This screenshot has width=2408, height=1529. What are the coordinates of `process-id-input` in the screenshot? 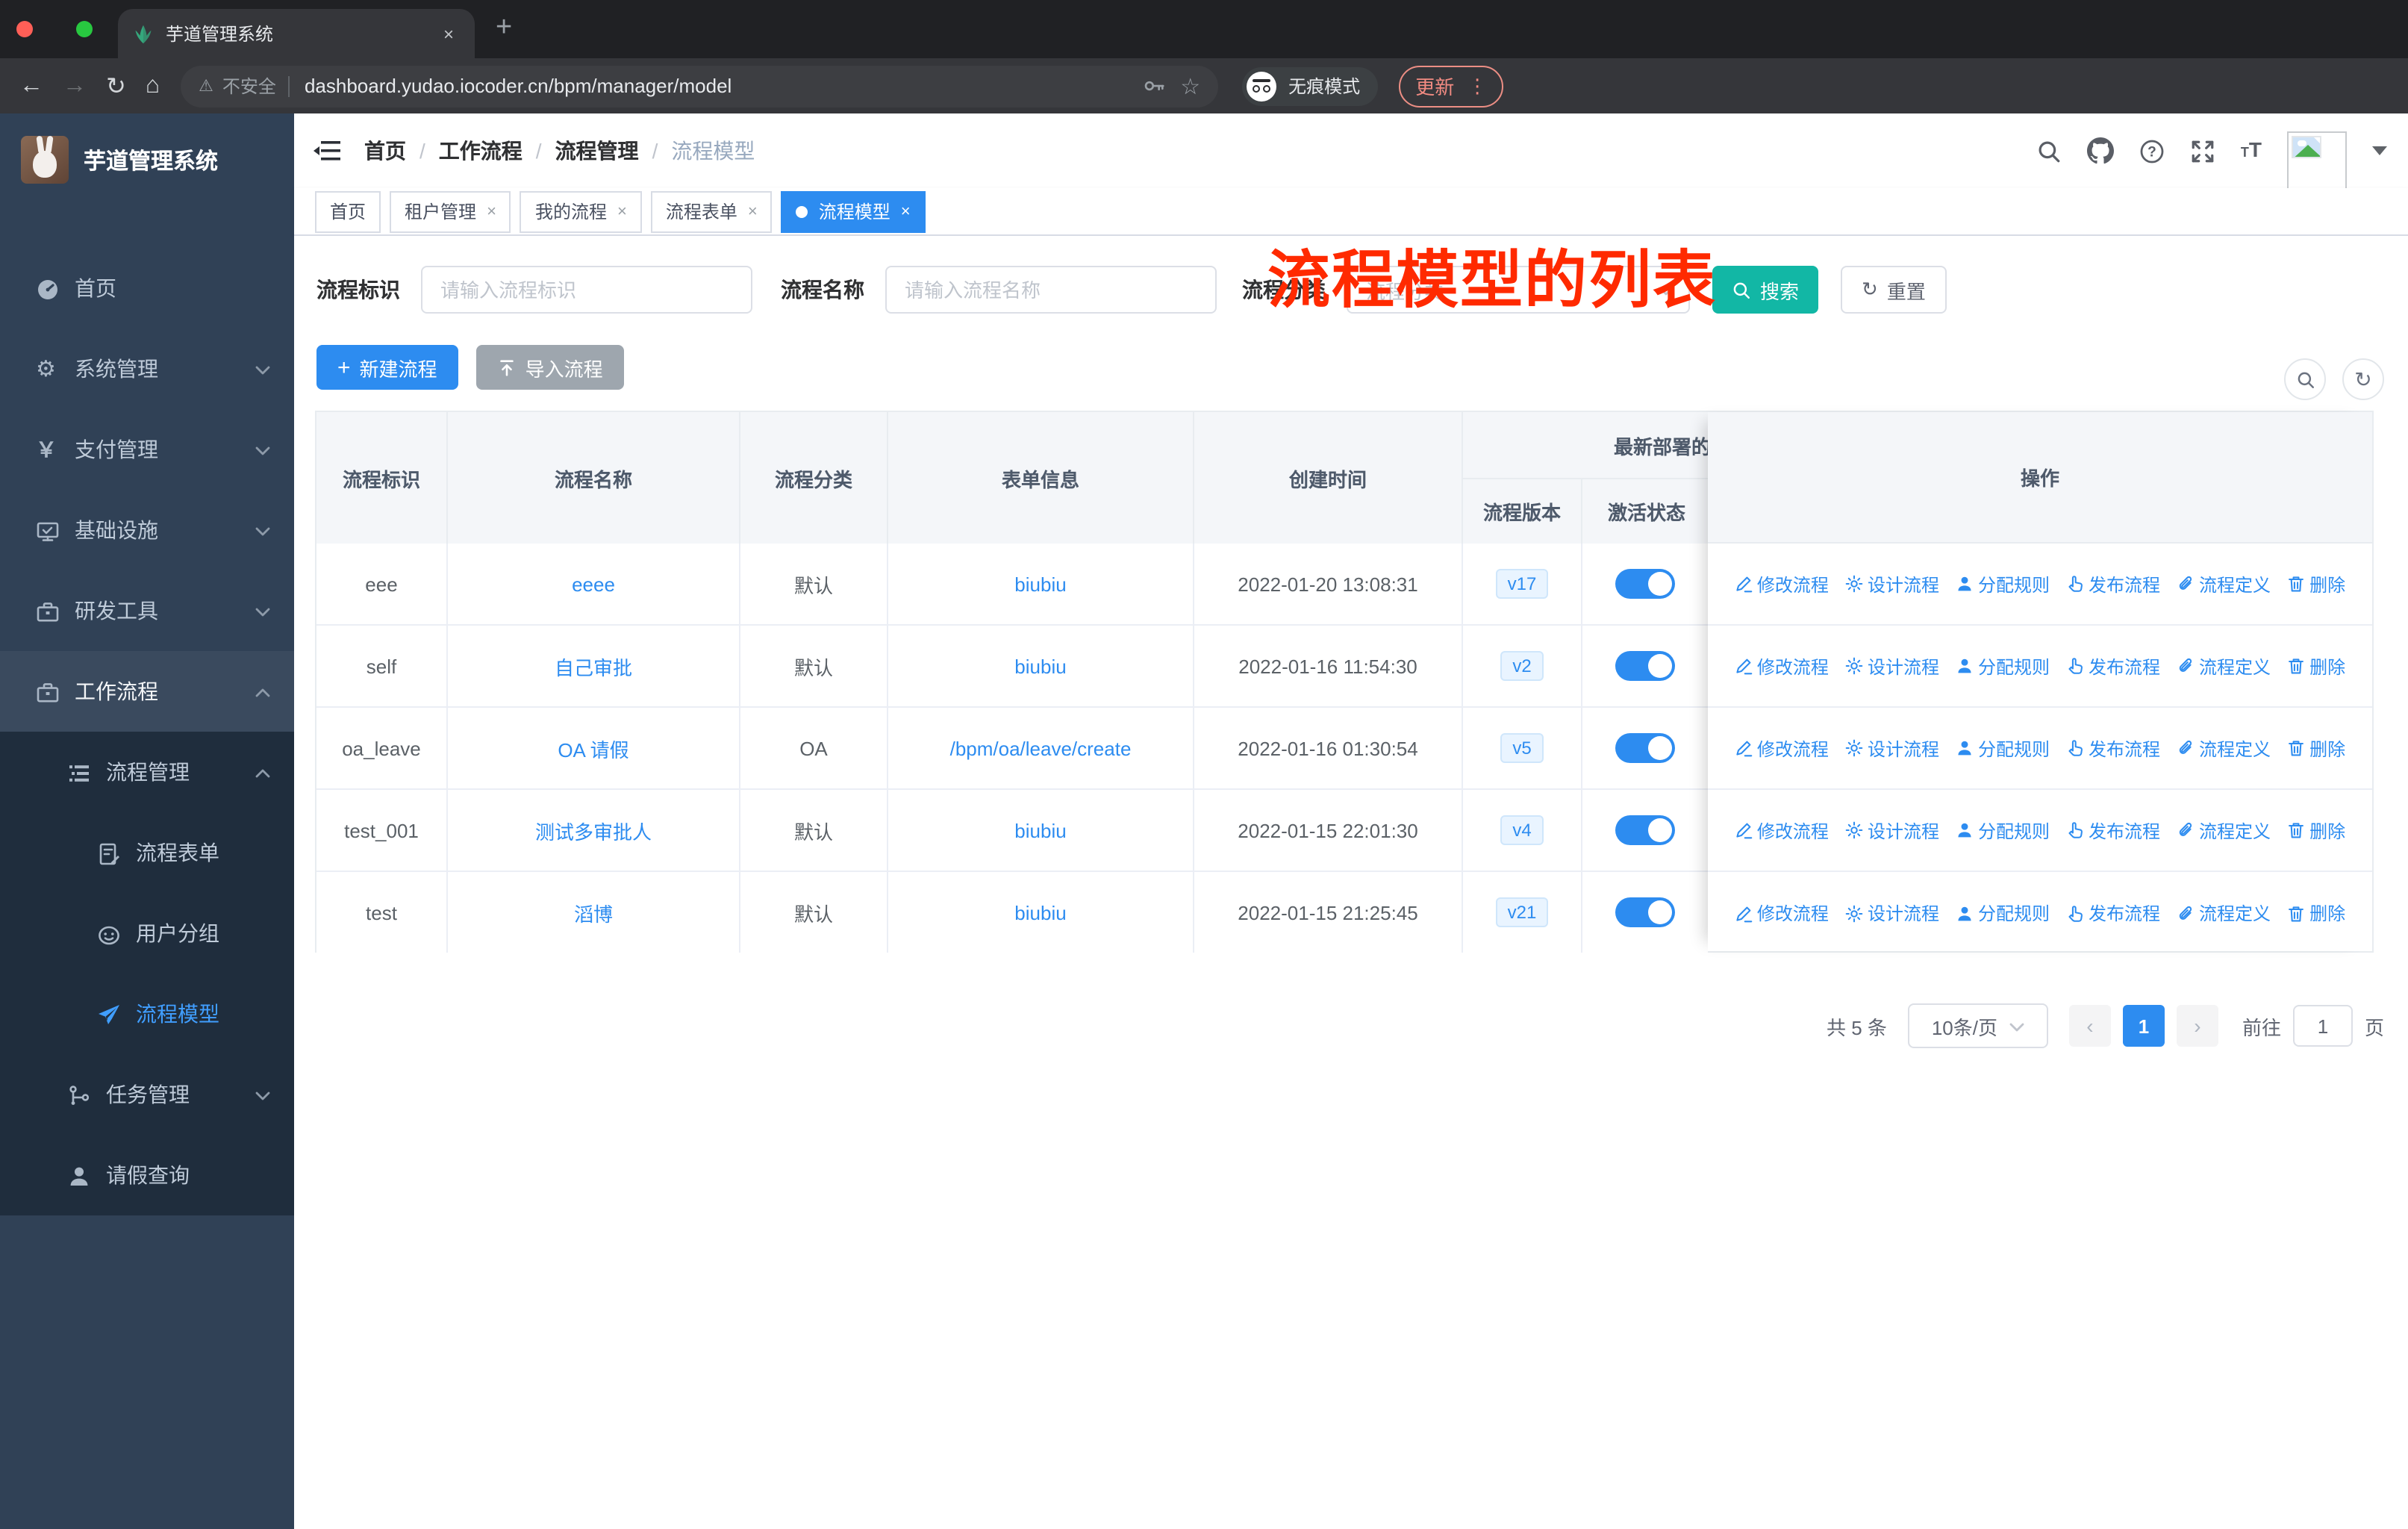 It's located at (586, 290).